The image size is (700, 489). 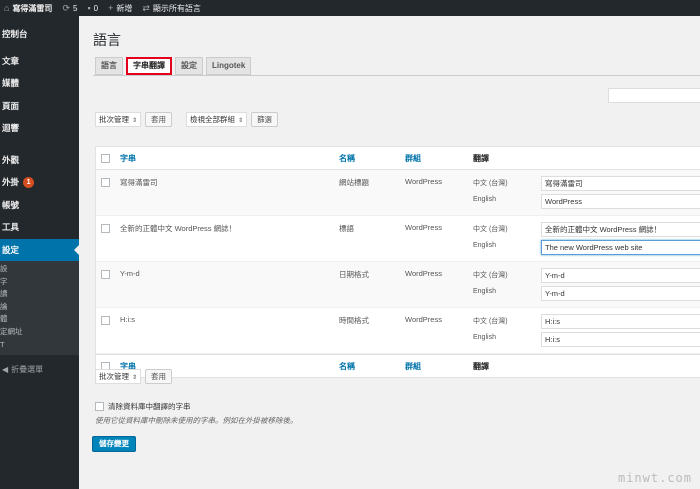 What do you see at coordinates (39, 128) in the screenshot?
I see `menu-comments: 迴響` at bounding box center [39, 128].